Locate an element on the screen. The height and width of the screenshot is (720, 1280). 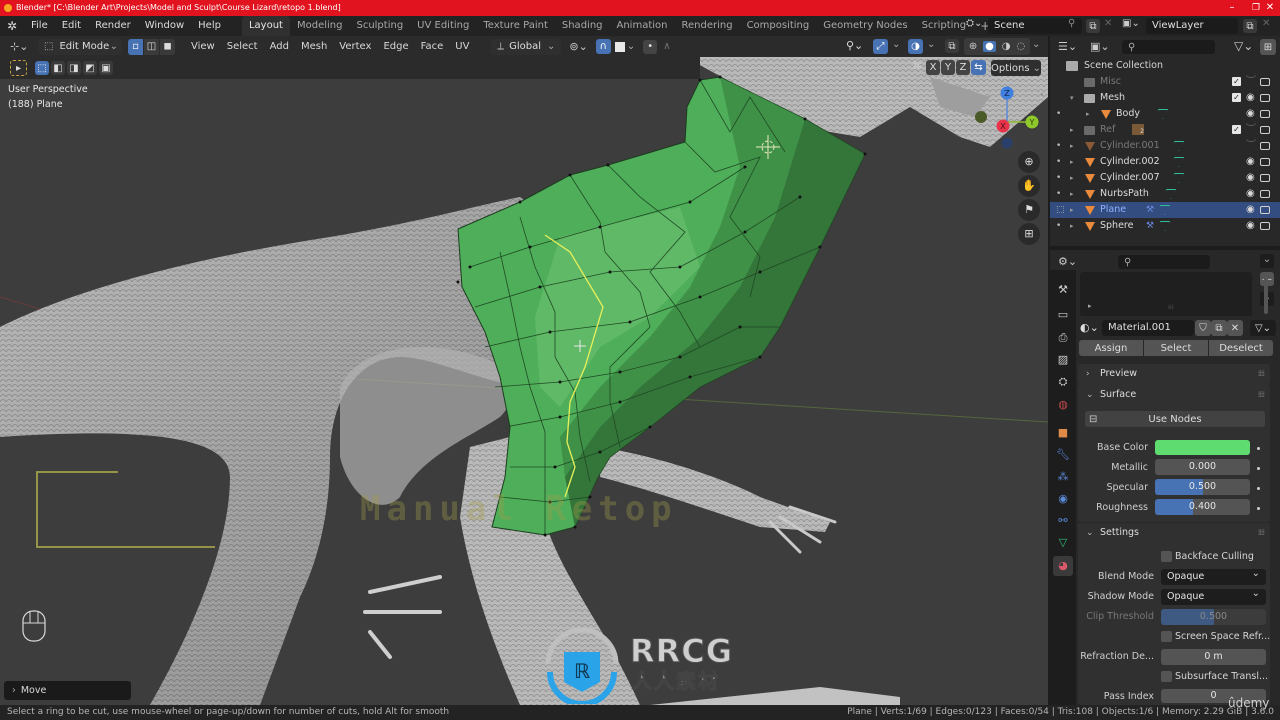
particles-tab-icon: ⁂ is located at coordinates (1063, 477).